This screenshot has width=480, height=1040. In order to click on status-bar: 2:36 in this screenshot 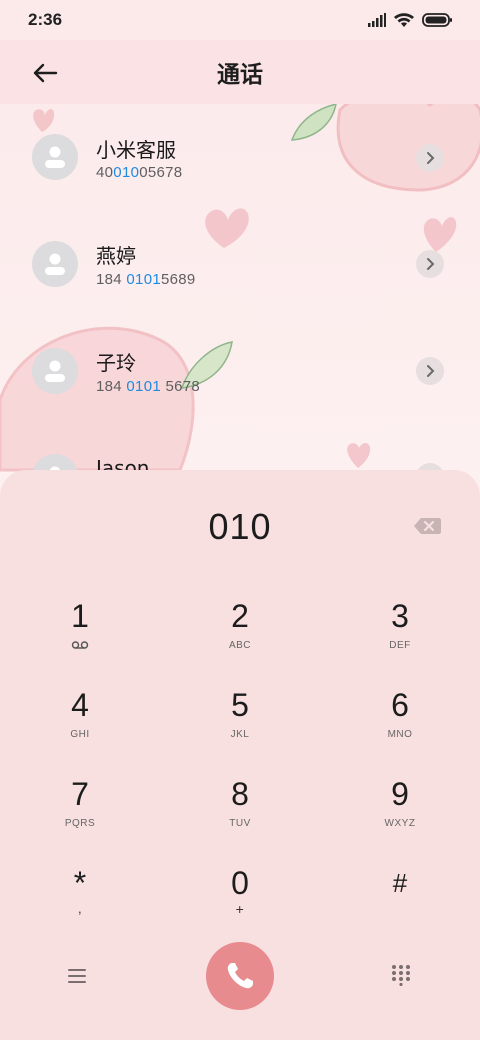, I will do `click(240, 20)`.